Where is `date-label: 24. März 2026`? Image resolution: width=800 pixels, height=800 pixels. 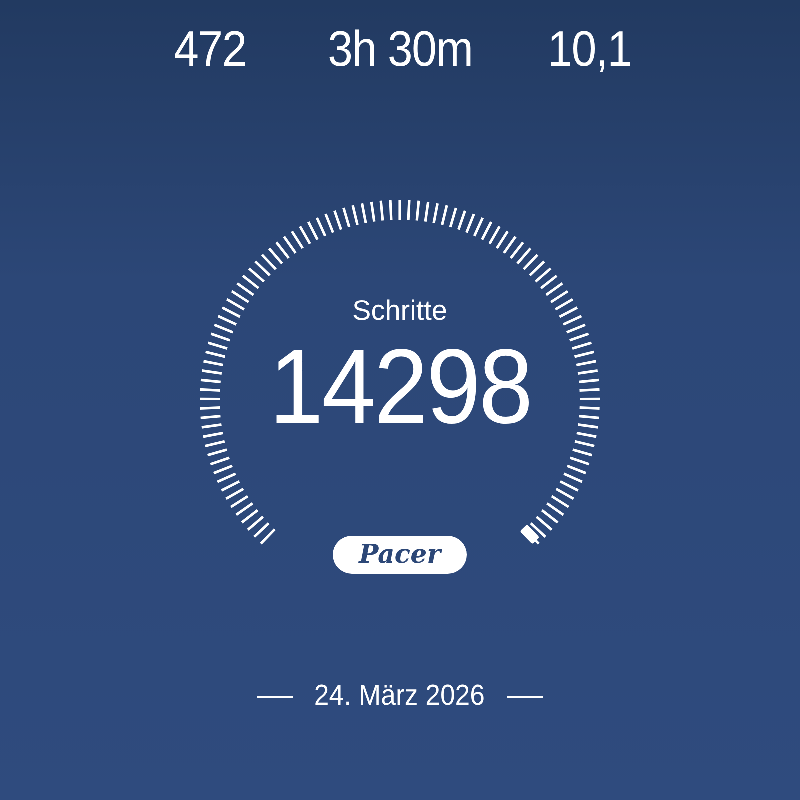
date-label: 24. März 2026 is located at coordinates (400, 696).